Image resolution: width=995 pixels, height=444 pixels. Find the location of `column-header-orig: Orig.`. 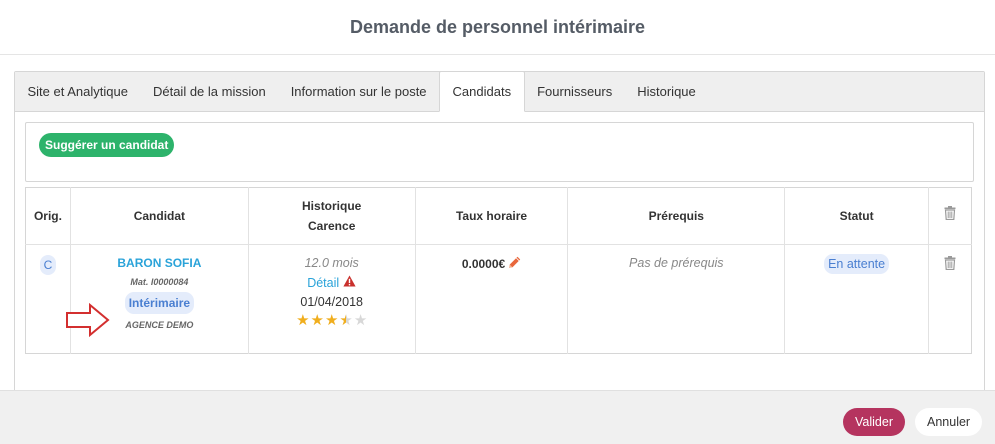

column-header-orig: Orig. is located at coordinates (48, 216).